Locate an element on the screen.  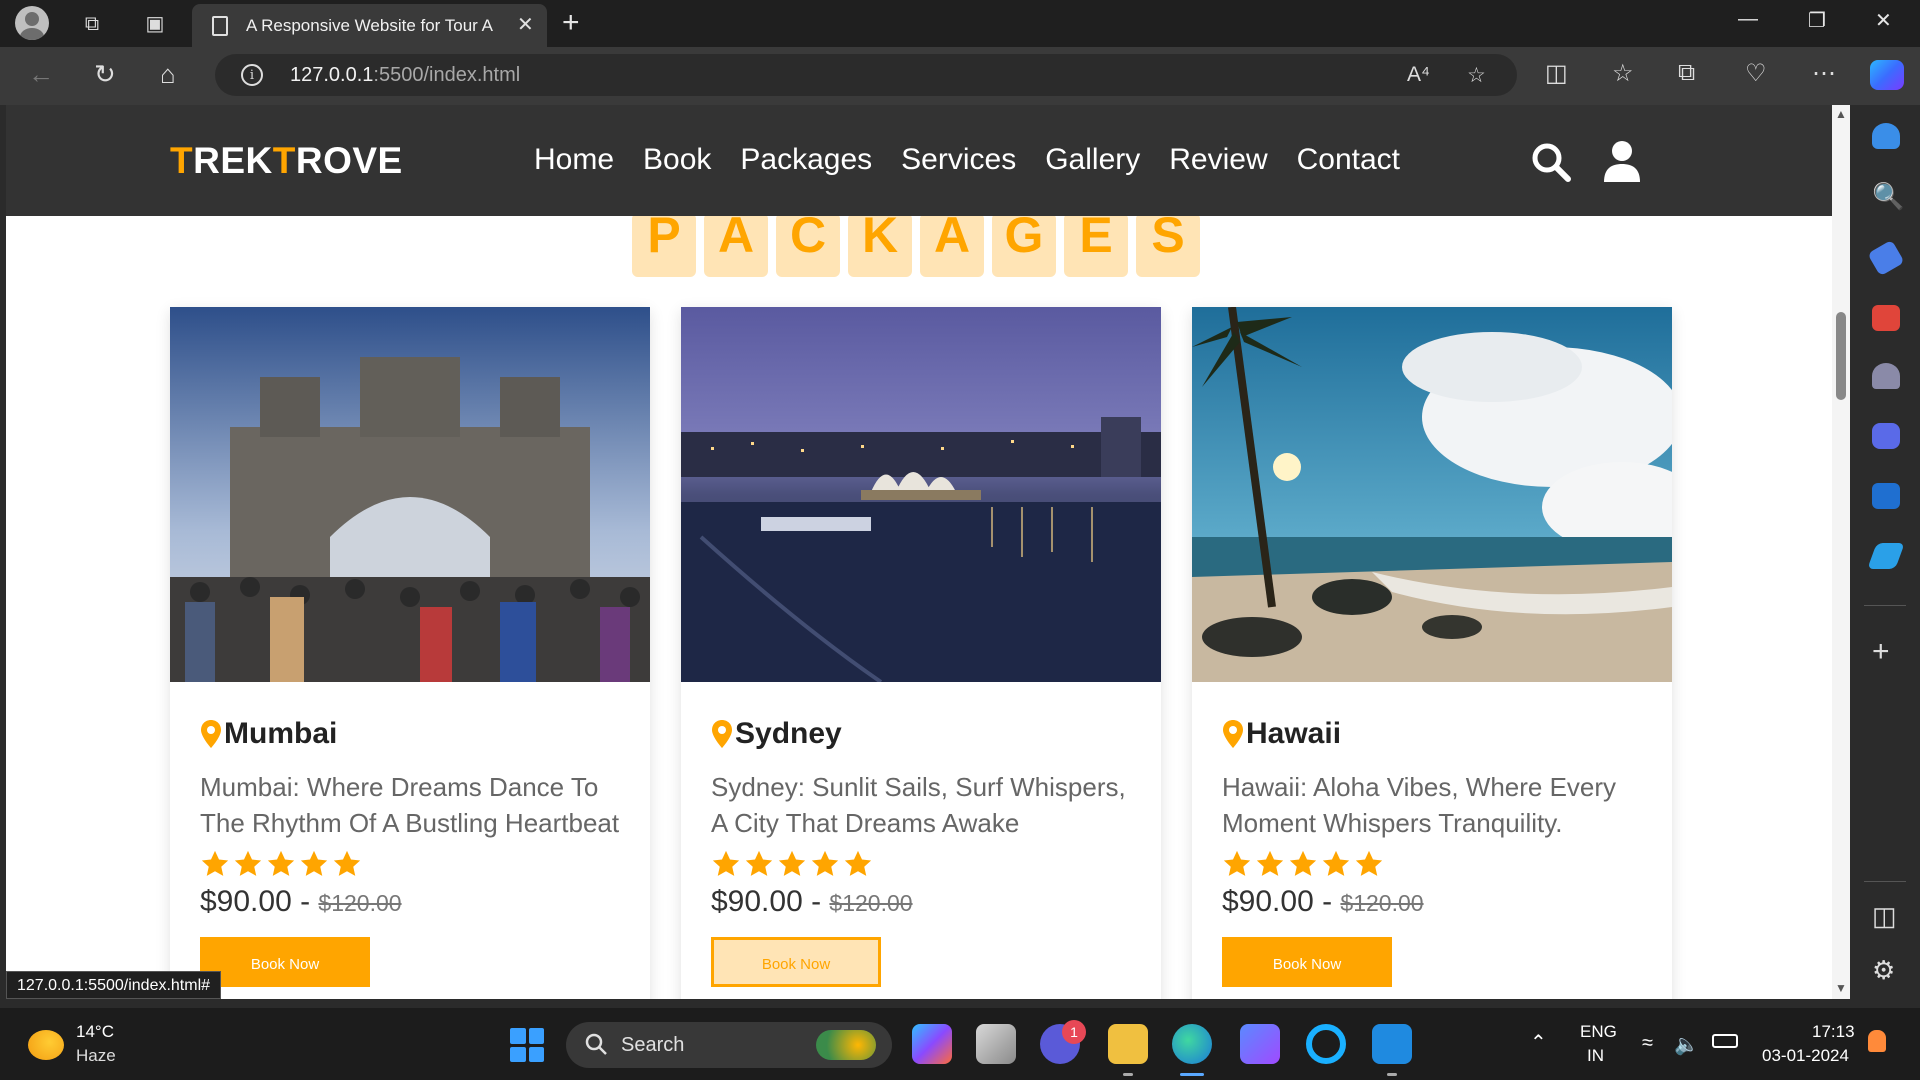
new-tab-icon: + is located at coordinates (571, 23).